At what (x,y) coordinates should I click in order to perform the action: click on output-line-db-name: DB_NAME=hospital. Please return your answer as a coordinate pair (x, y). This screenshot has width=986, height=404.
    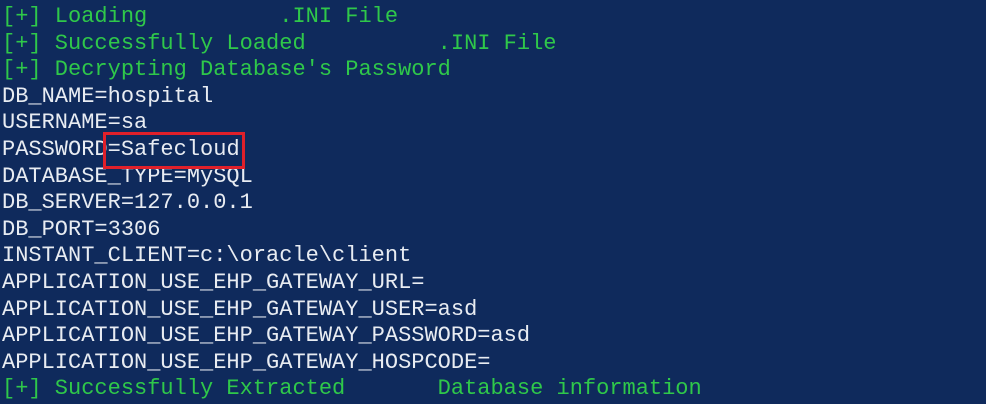
    Looking at the image, I should click on (108, 96).